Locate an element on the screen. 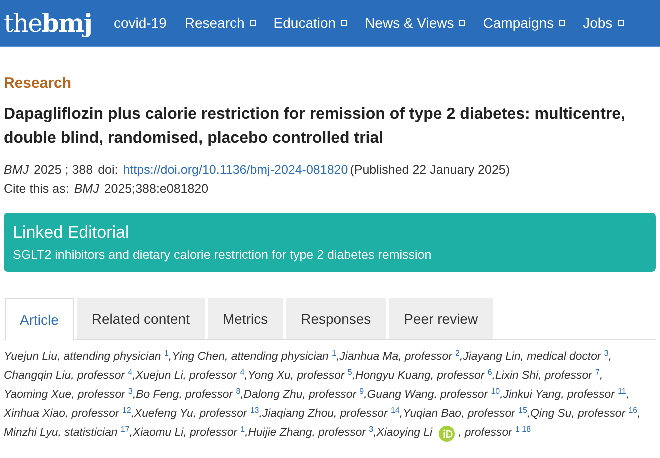  nav-link: Education is located at coordinates (311, 23).